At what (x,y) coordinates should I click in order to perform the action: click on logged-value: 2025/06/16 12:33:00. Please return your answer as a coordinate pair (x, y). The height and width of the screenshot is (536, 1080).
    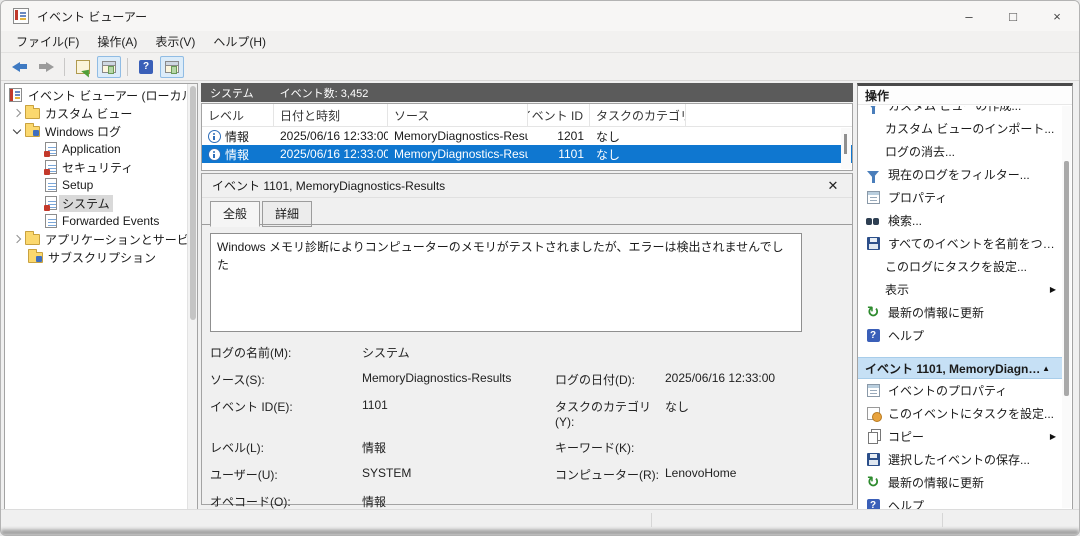
    Looking at the image, I should click on (720, 378).